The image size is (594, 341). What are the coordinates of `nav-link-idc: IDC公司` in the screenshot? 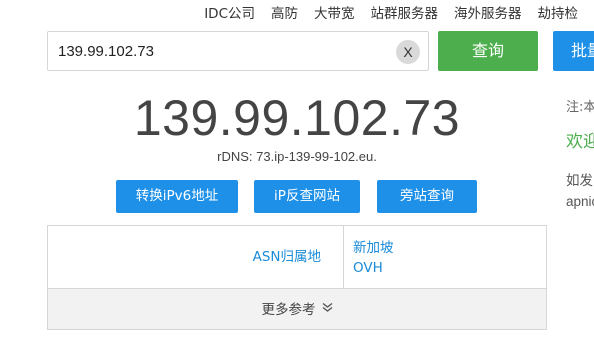 It's located at (229, 12).